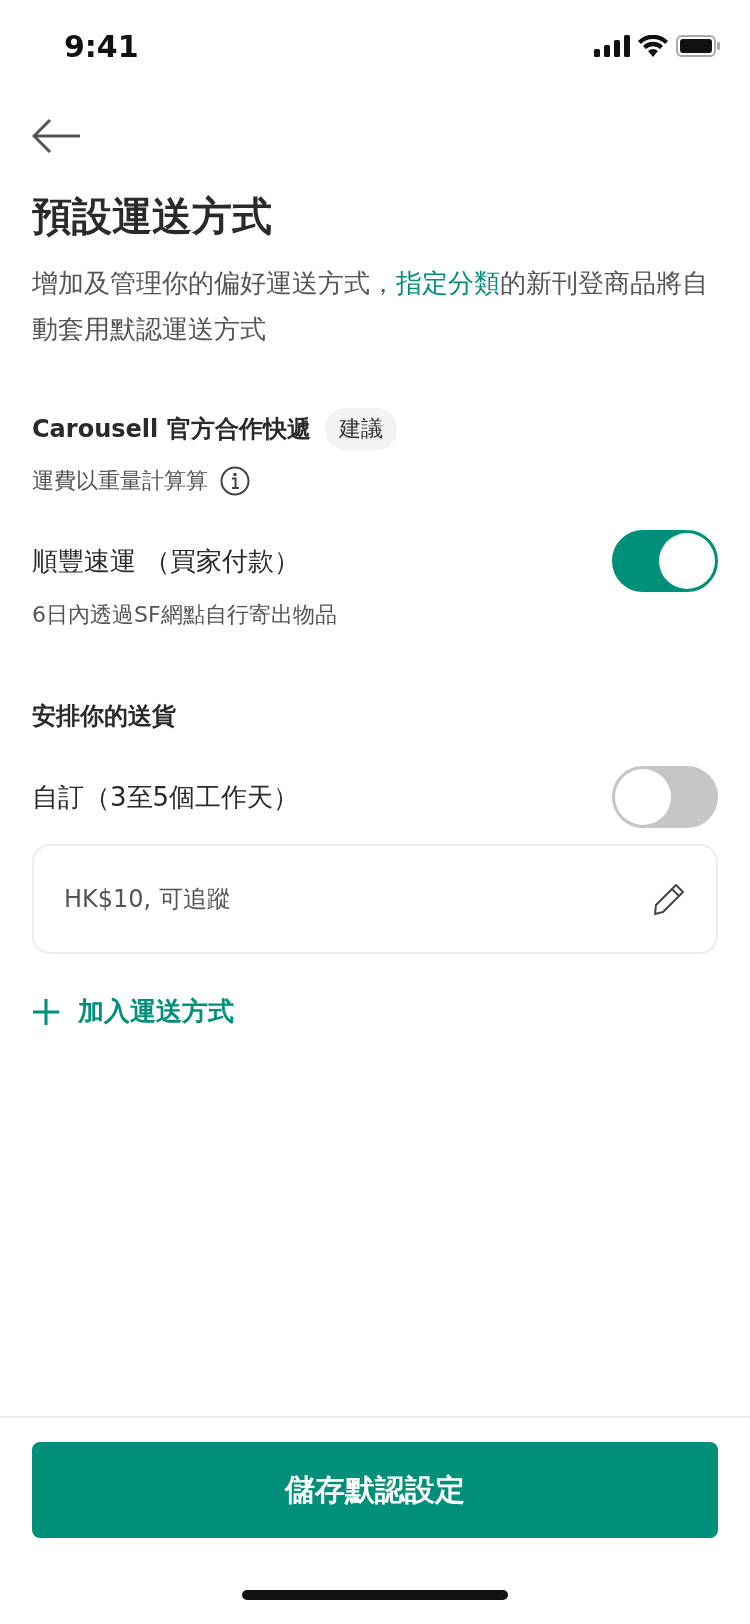 The image size is (750, 1624). I want to click on battery-icon, so click(698, 46).